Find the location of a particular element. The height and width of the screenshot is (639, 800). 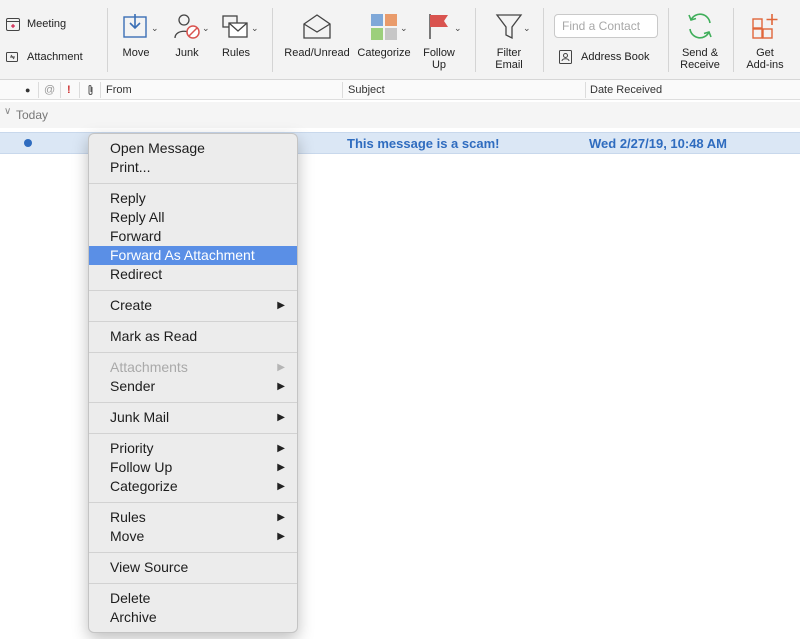

menu-item-reply: Reply is located at coordinates (193, 198).